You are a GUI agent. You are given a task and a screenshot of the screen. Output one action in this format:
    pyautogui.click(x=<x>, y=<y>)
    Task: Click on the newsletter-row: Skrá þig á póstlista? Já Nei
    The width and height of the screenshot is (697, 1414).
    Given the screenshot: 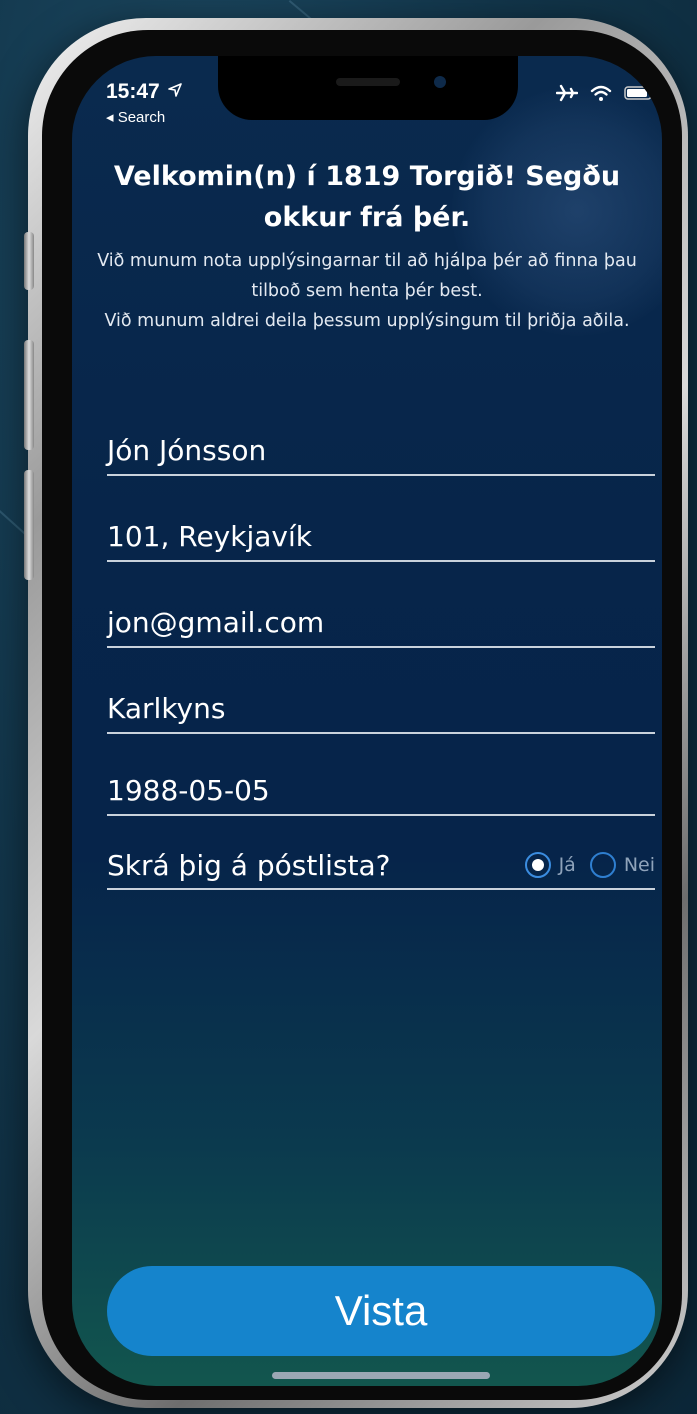 What is the action you would take?
    pyautogui.click(x=381, y=866)
    